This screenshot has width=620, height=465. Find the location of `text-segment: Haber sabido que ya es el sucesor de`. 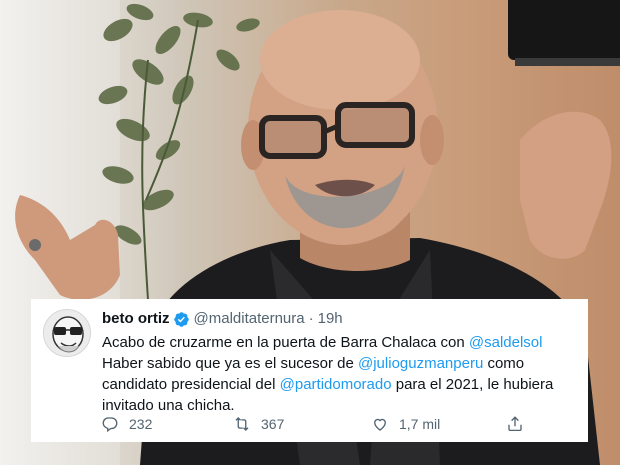

text-segment: Haber sabido que ya es el sucesor de is located at coordinates (230, 363).